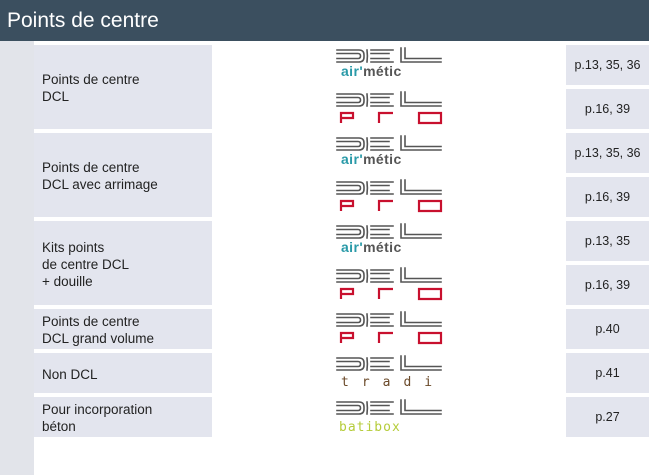 Image resolution: width=649 pixels, height=475 pixels. I want to click on group-label: Points de centre DCL grand volume, so click(123, 329).